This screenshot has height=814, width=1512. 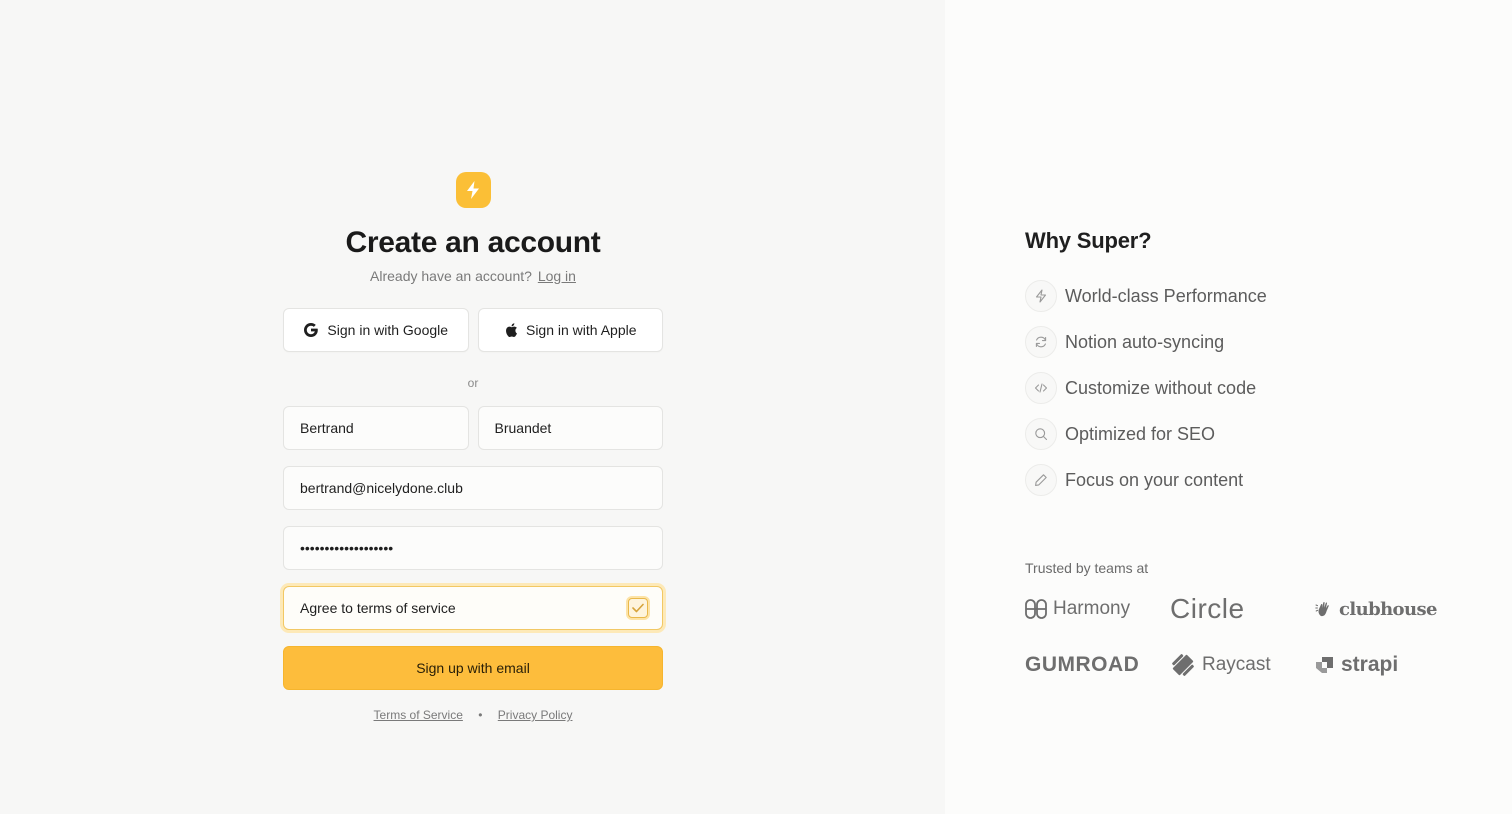 What do you see at coordinates (1041, 434) in the screenshot?
I see `search-icon` at bounding box center [1041, 434].